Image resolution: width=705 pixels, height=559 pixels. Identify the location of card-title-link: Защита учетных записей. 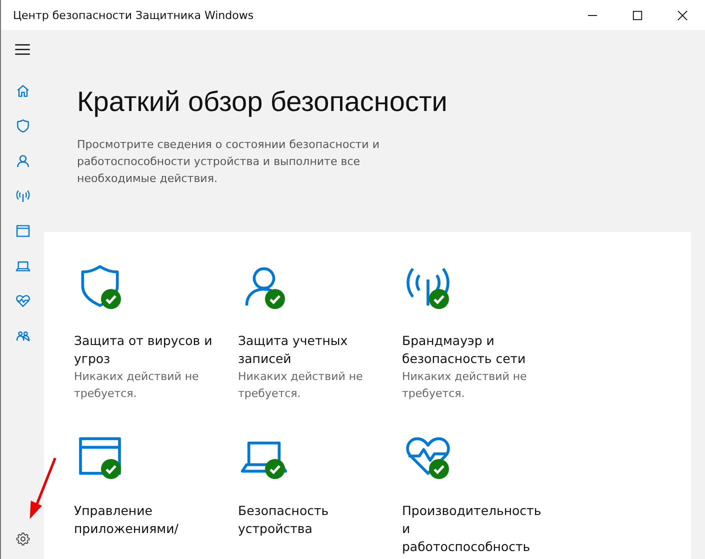
(308, 350).